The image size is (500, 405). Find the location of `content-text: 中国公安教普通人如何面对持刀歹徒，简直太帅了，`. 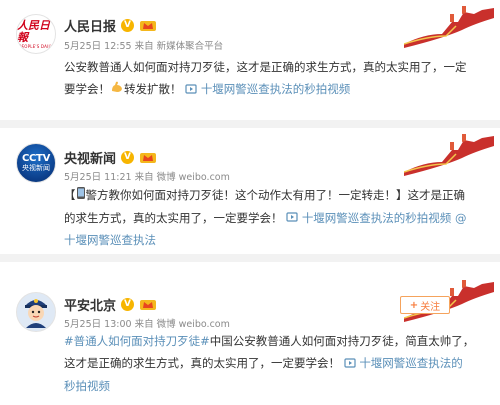

content-text: 中国公安教普通人如何面对持刀歹徒，简直太帅了， is located at coordinates (342, 341).